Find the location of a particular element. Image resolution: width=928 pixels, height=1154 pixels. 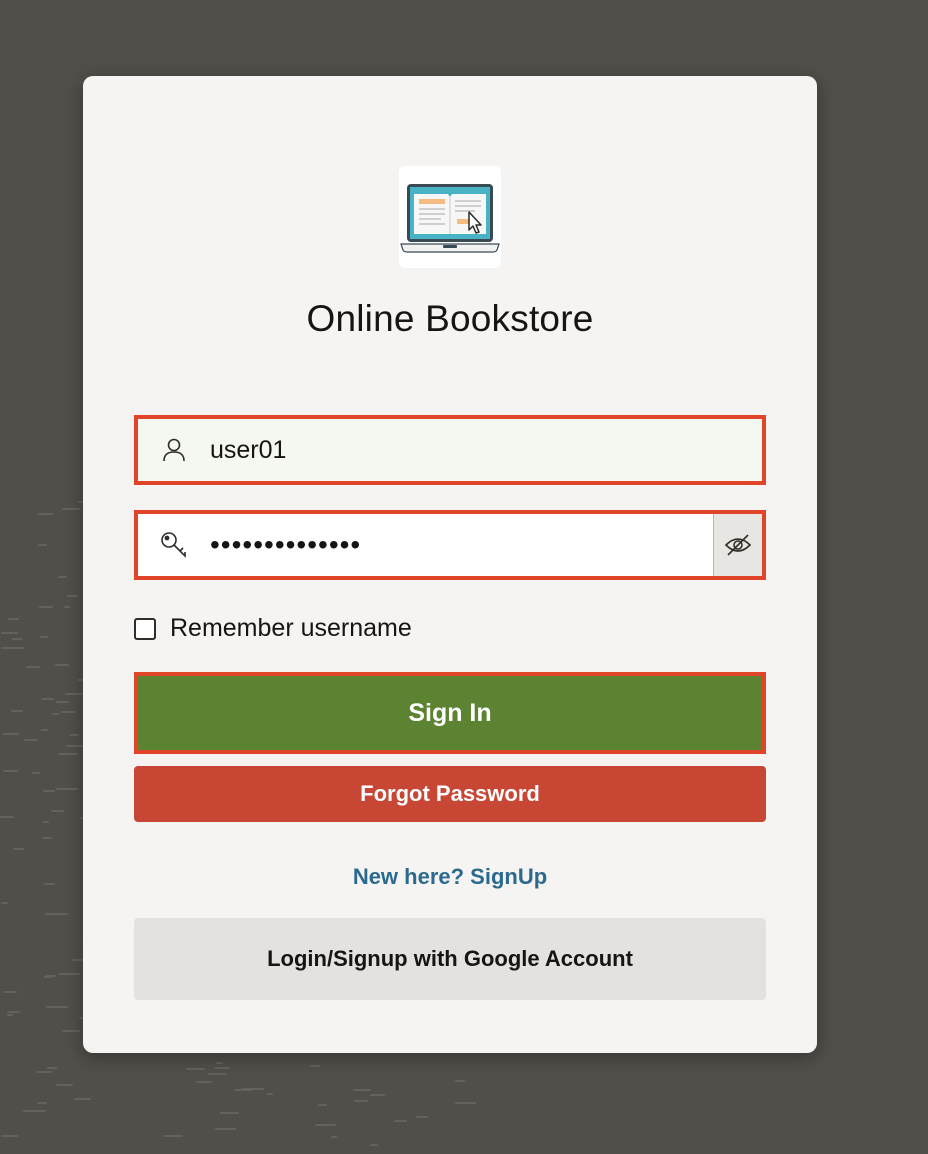

google-login-button: Login/Signup with Google Account is located at coordinates (450, 959).